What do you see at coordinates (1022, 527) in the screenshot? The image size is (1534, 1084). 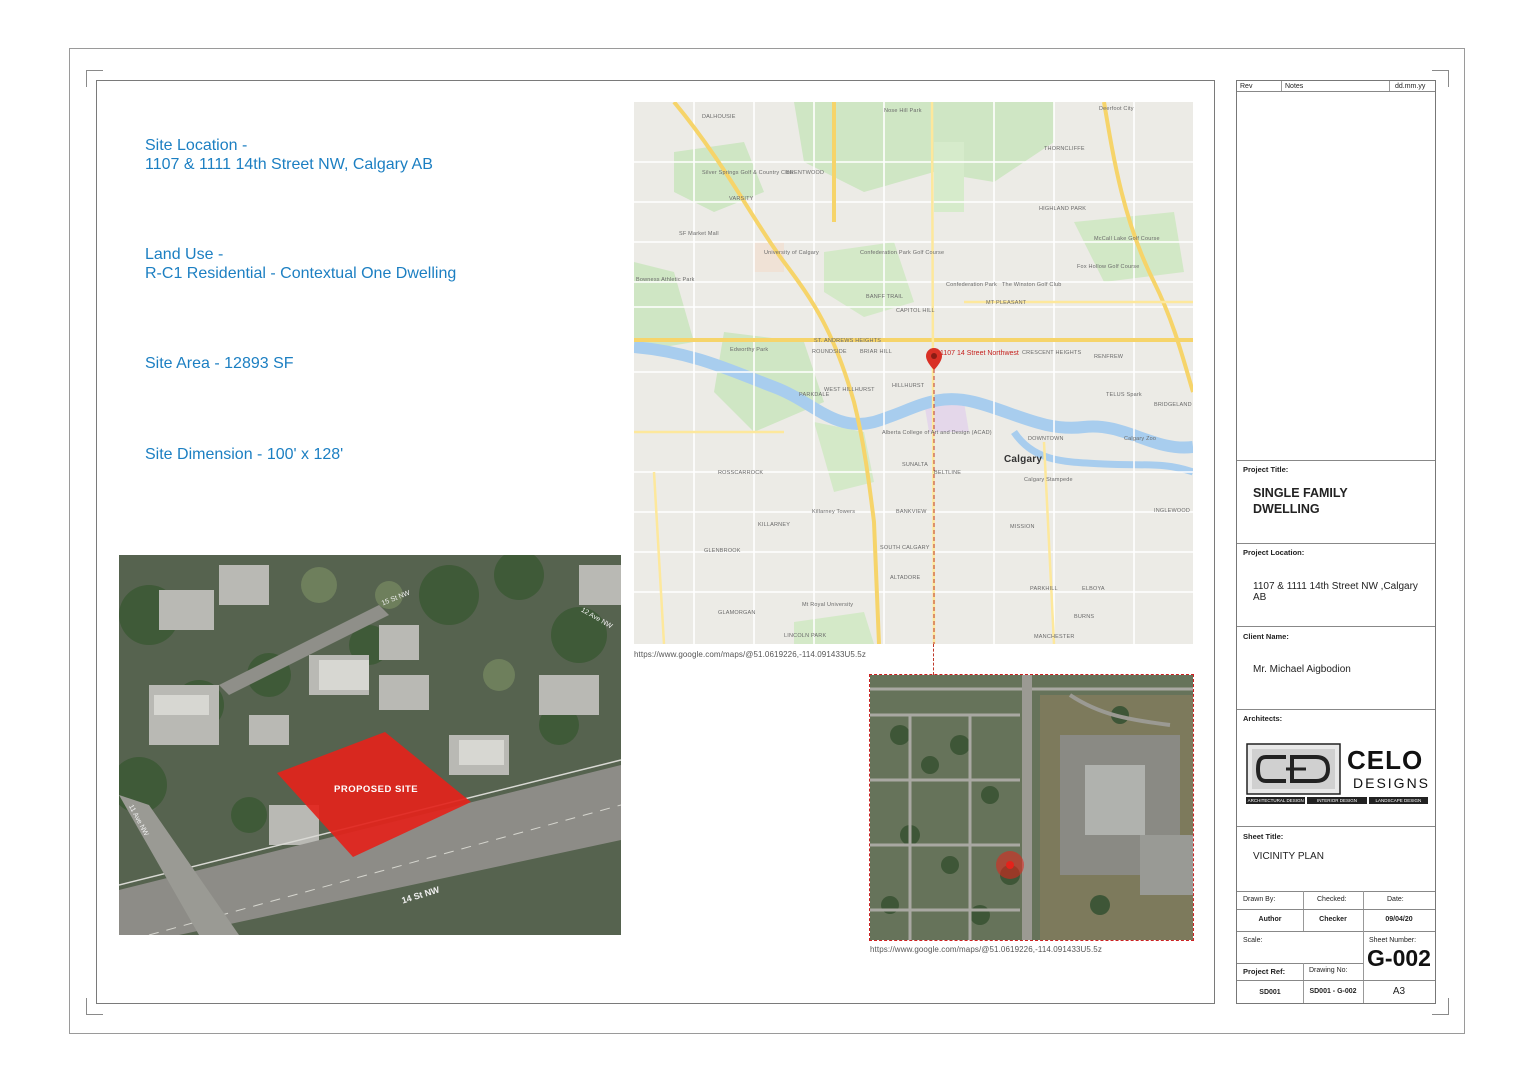 I see `map-place-label: MISSION` at bounding box center [1022, 527].